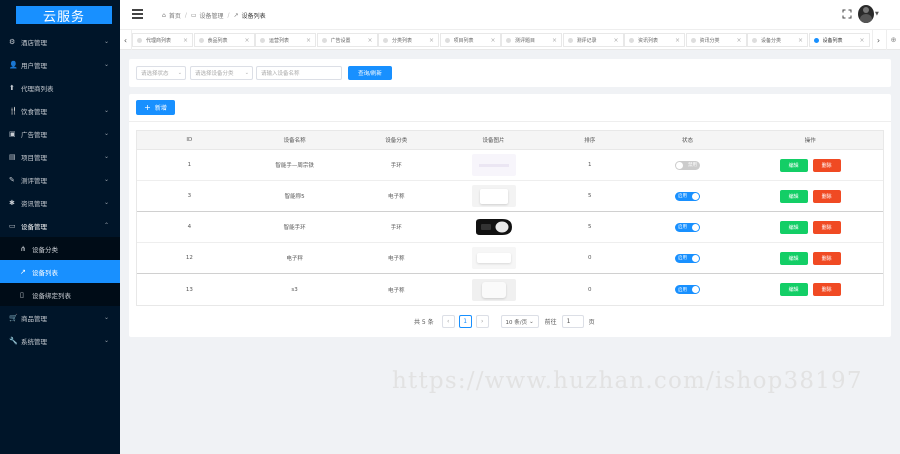  Describe the element at coordinates (777, 40) in the screenshot. I see `tab-device-category: 设备分类 ×` at that location.